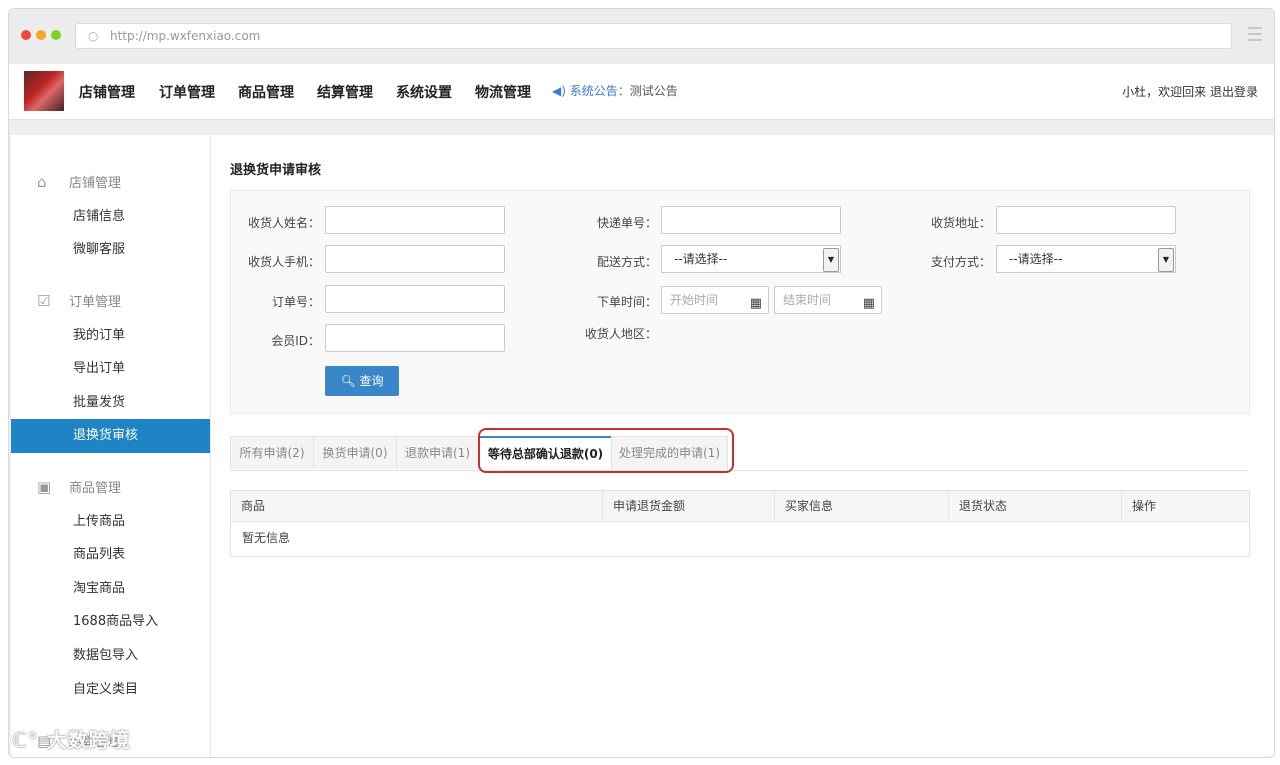  I want to click on tab-completed: 处理完成的申请(1), so click(669, 452).